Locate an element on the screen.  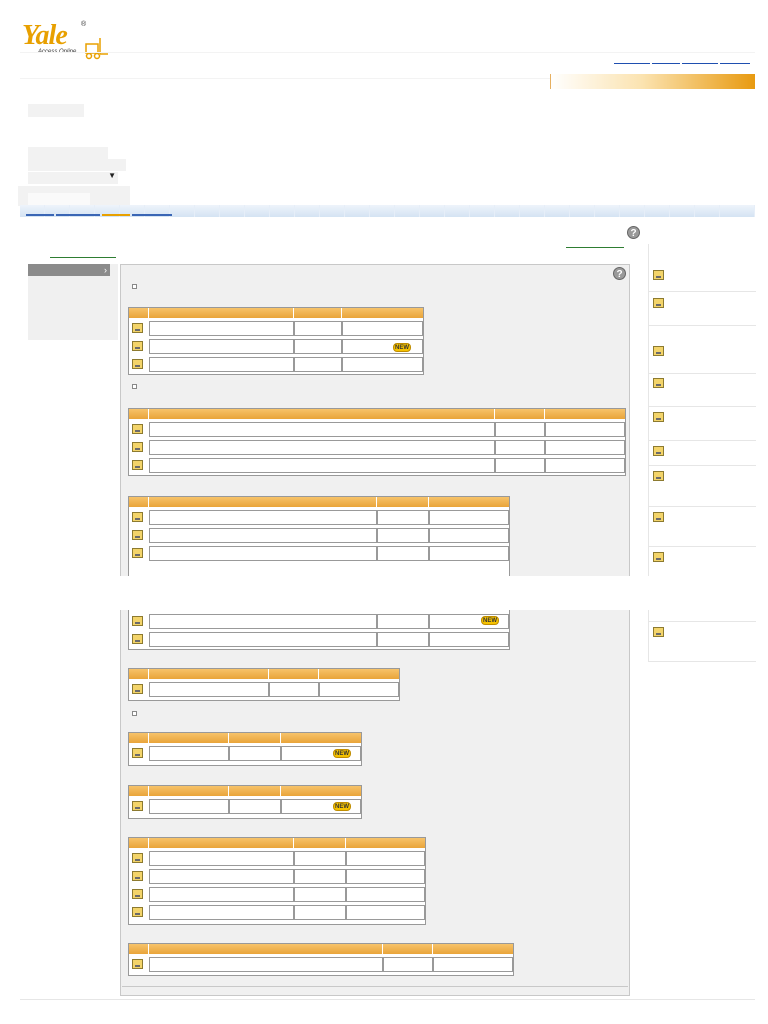
form-label-block is located at coordinates (68, 153).